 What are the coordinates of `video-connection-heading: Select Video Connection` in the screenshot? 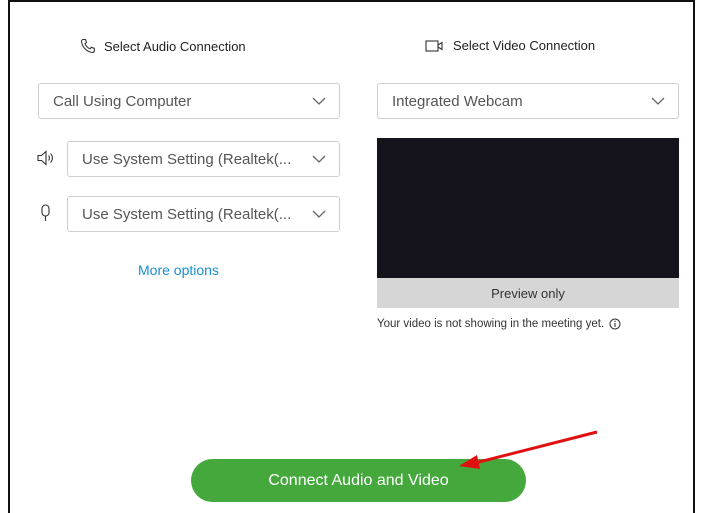 It's located at (510, 45).